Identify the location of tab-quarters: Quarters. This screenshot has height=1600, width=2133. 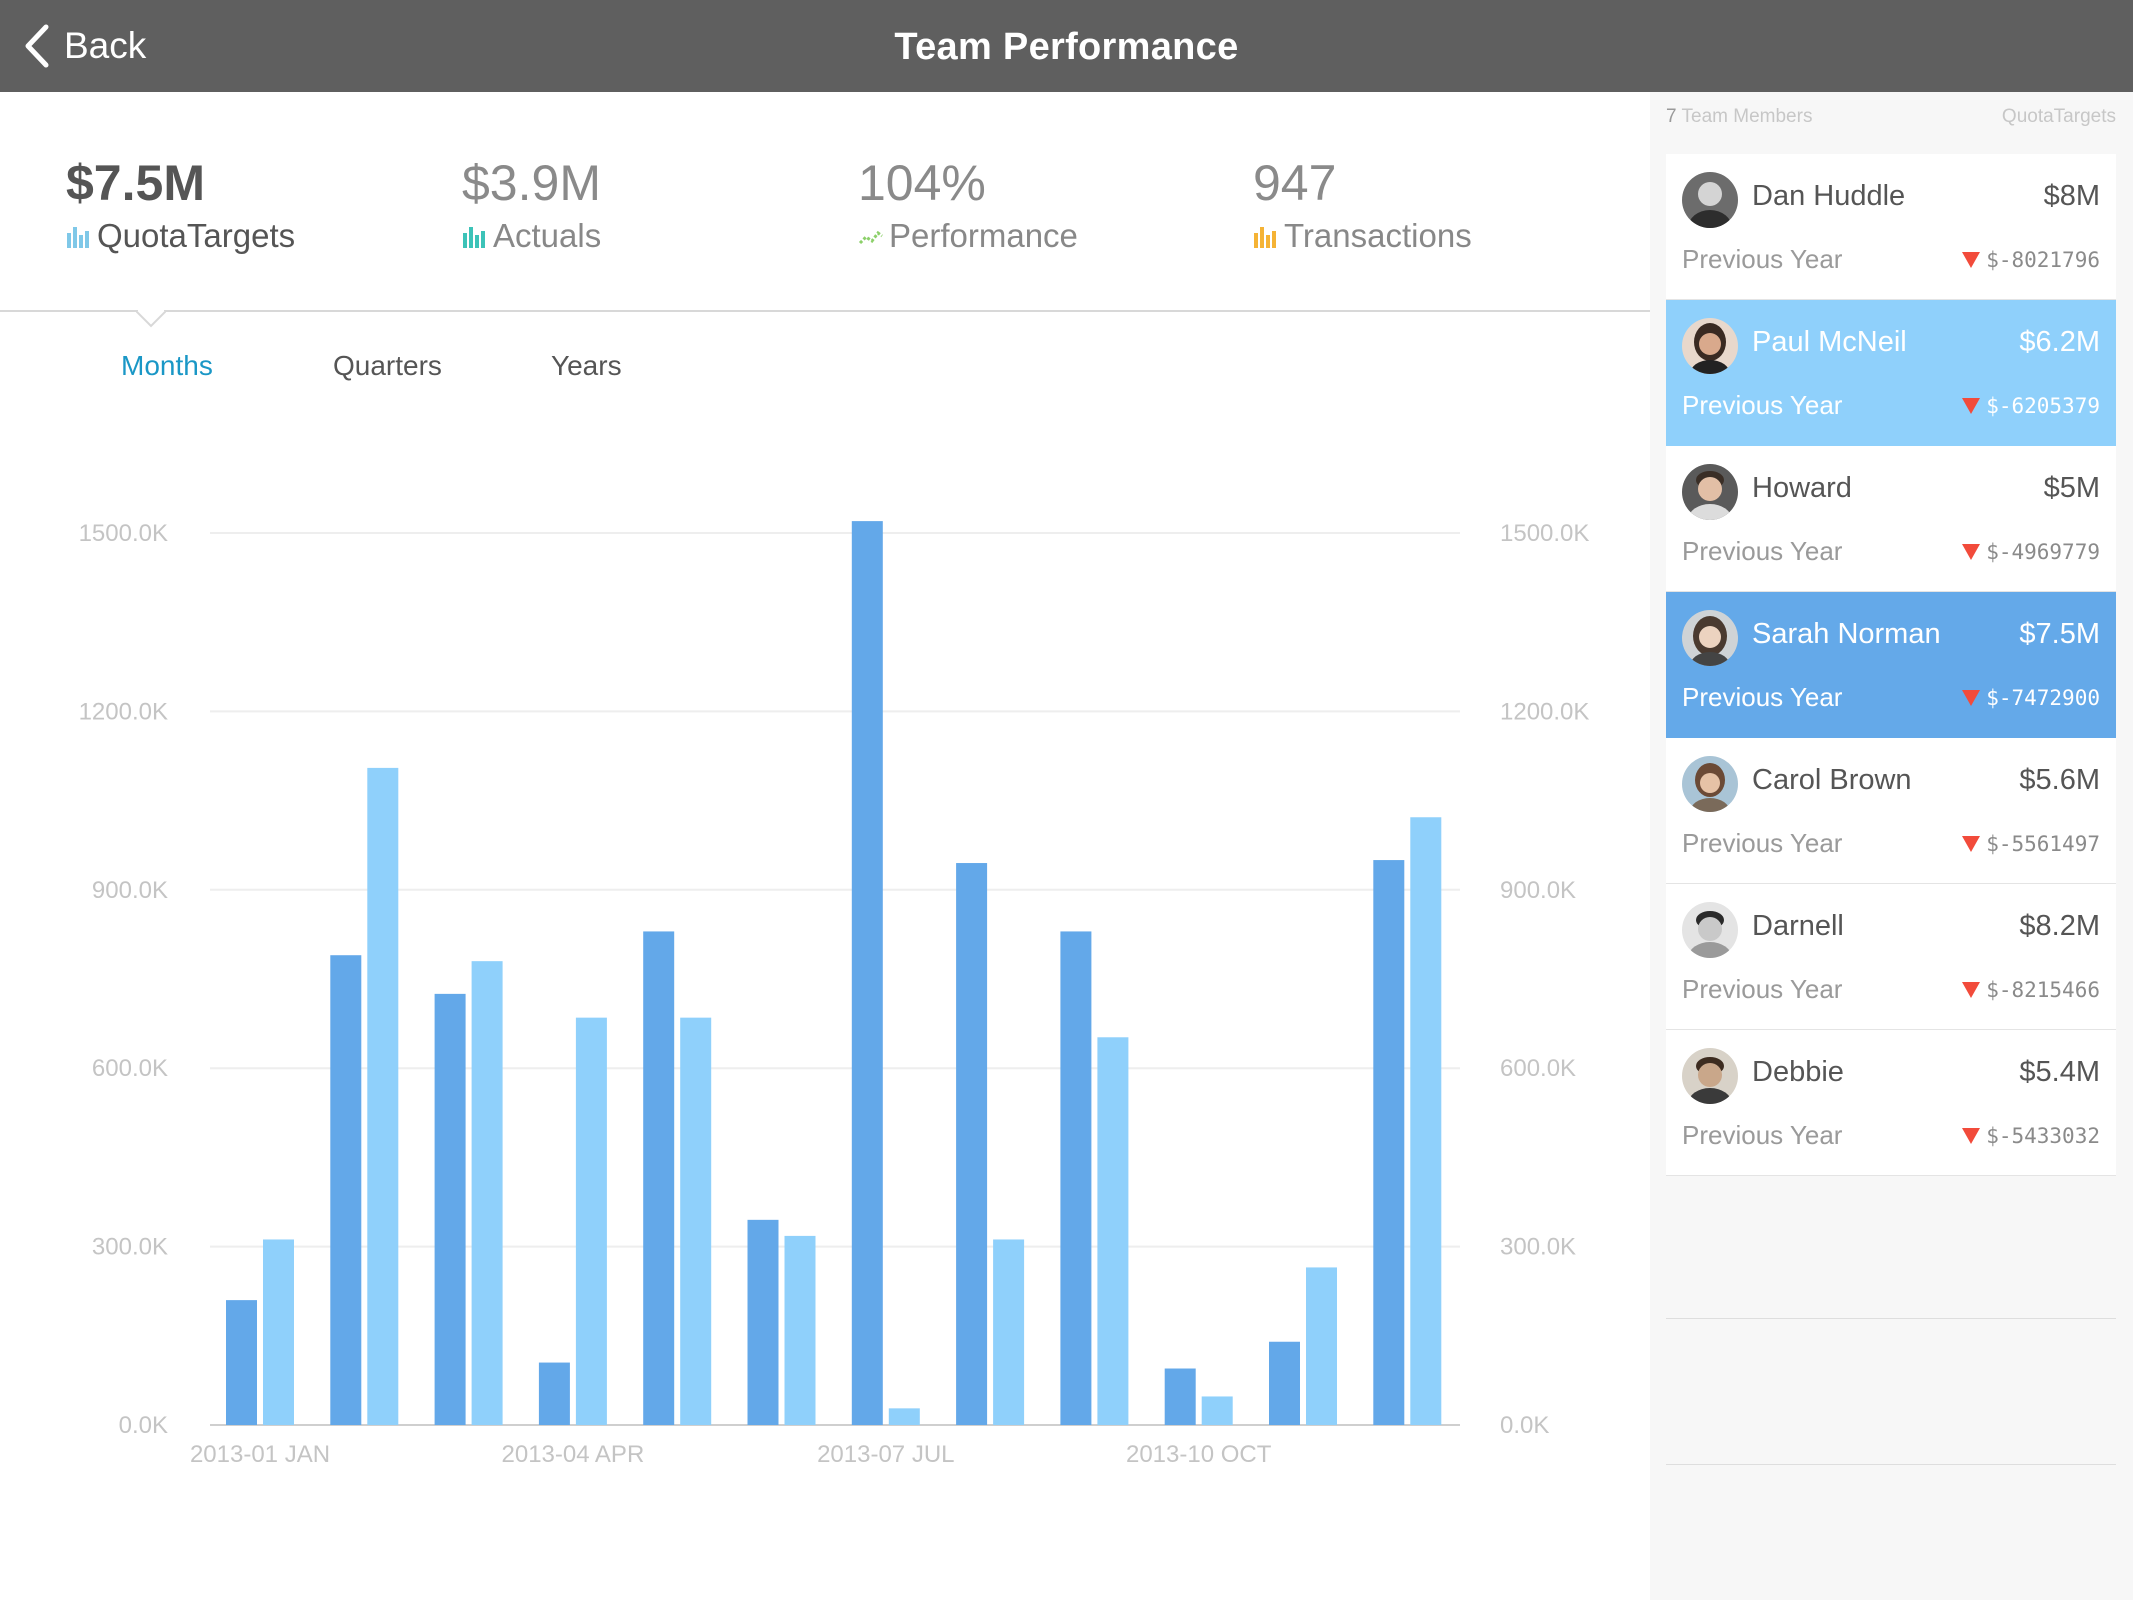
(387, 366).